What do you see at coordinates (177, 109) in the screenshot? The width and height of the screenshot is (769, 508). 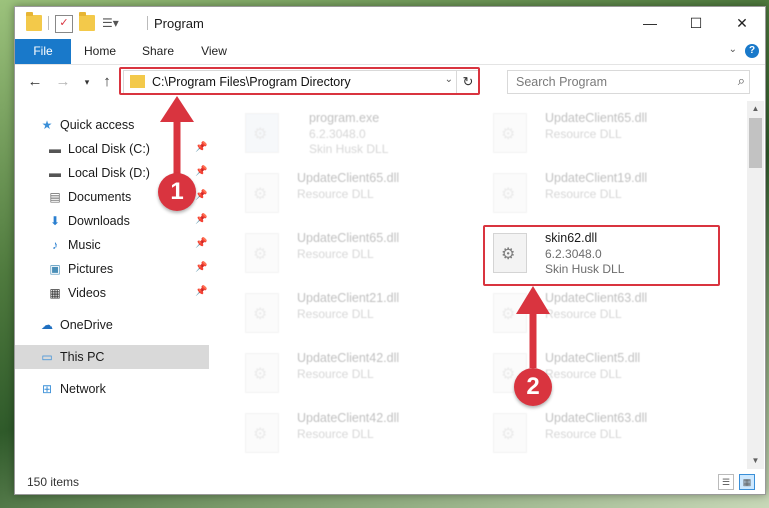 I see `arrow-1-head` at bounding box center [177, 109].